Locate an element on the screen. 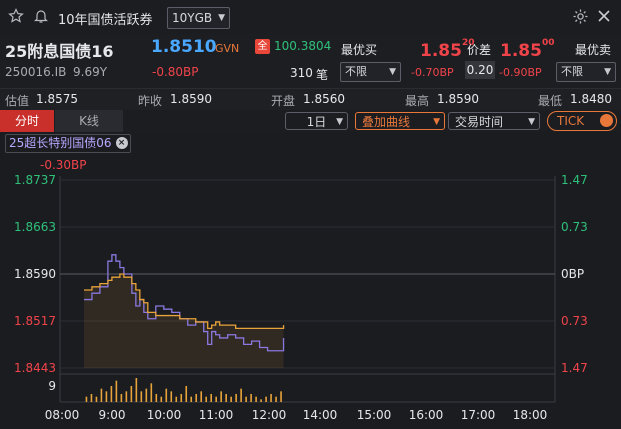 Image resolution: width=621 pixels, height=429 pixels. x-tick-label: 17:00 is located at coordinates (478, 415).